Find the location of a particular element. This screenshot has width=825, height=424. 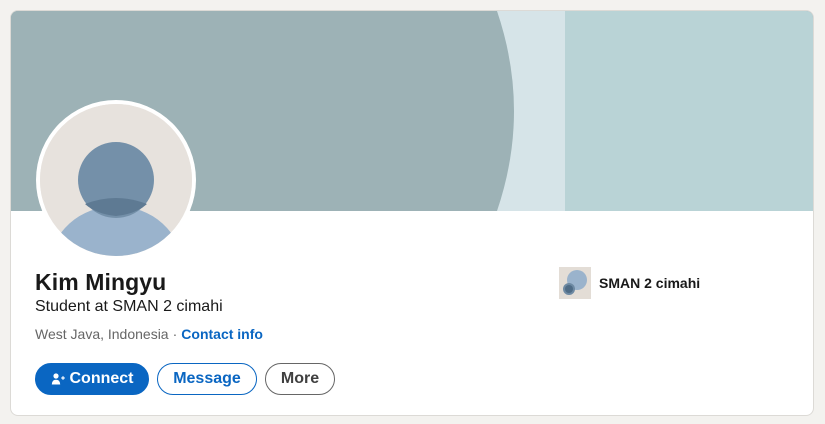

profile-photo is located at coordinates (116, 180).